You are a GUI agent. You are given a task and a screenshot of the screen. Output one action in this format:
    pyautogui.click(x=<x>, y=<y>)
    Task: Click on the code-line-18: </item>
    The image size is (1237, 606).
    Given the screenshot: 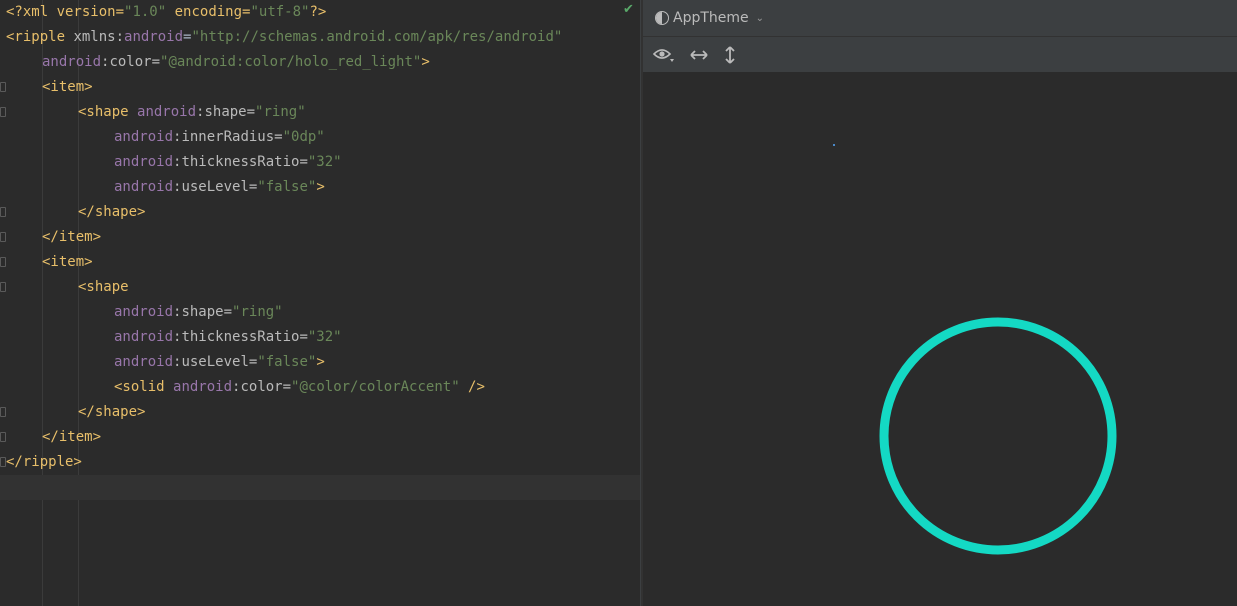 What is the action you would take?
    pyautogui.click(x=320, y=437)
    